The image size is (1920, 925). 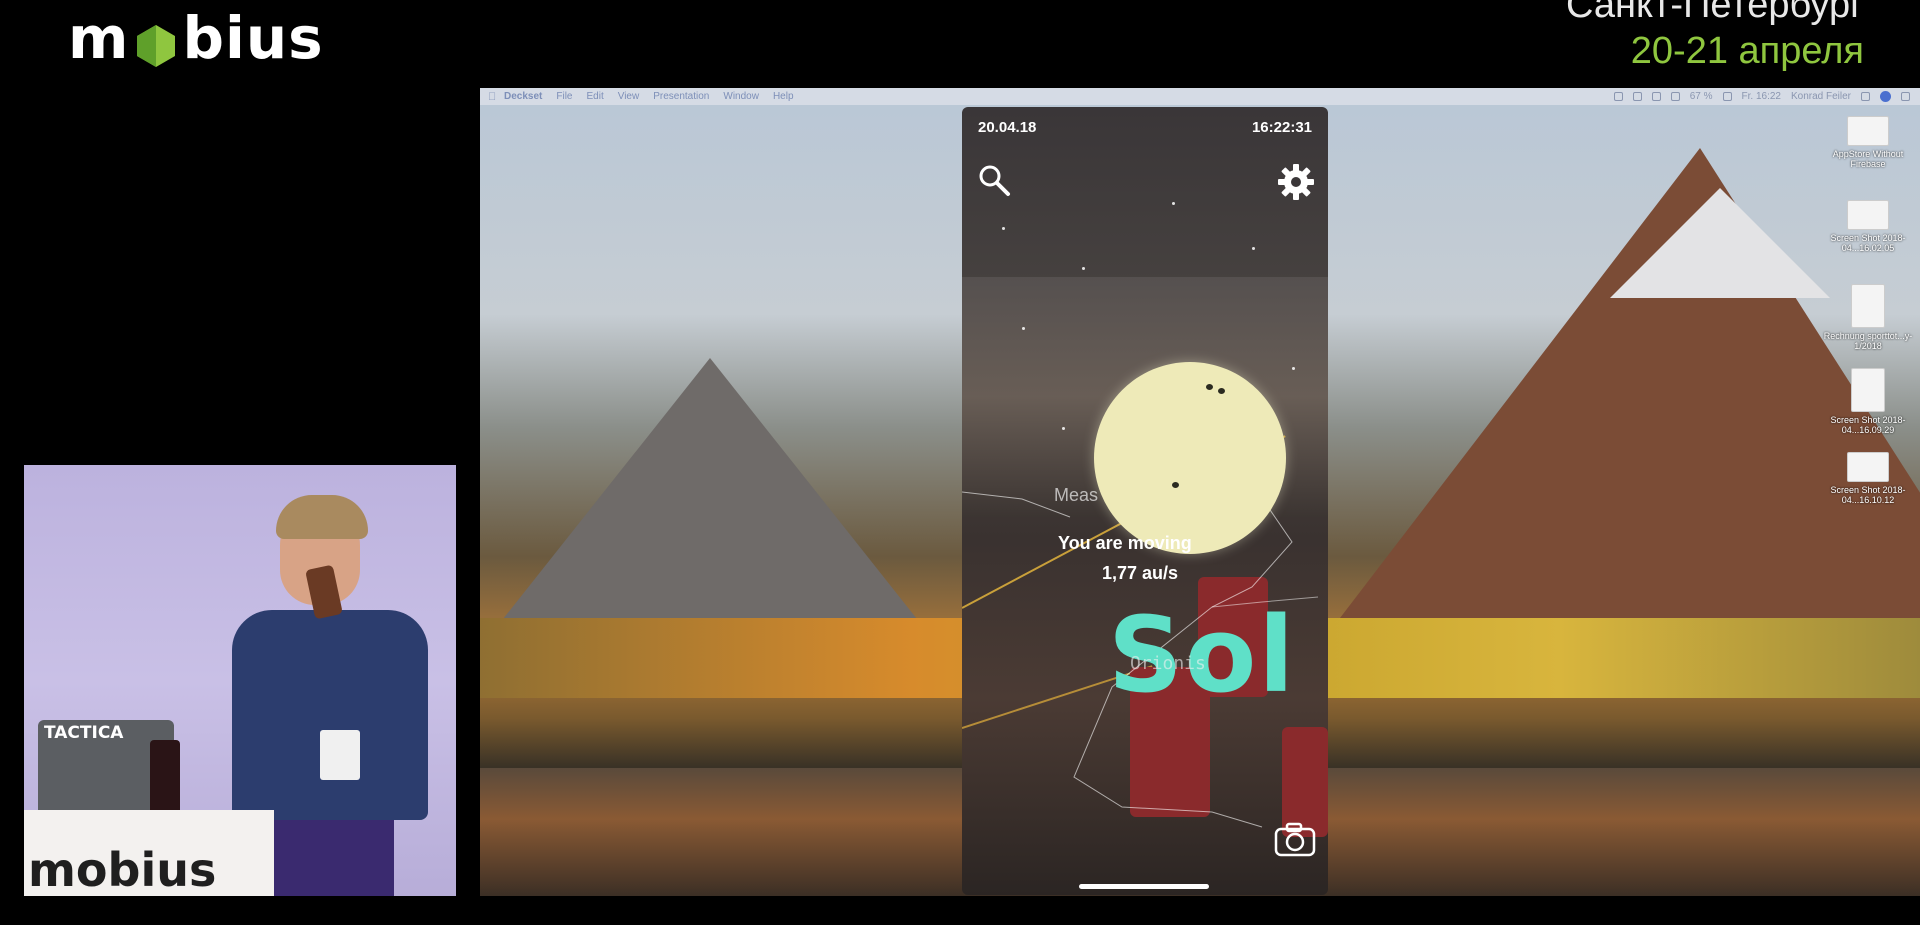 I want to click on logo-text-bius: bius, so click(x=253, y=38).